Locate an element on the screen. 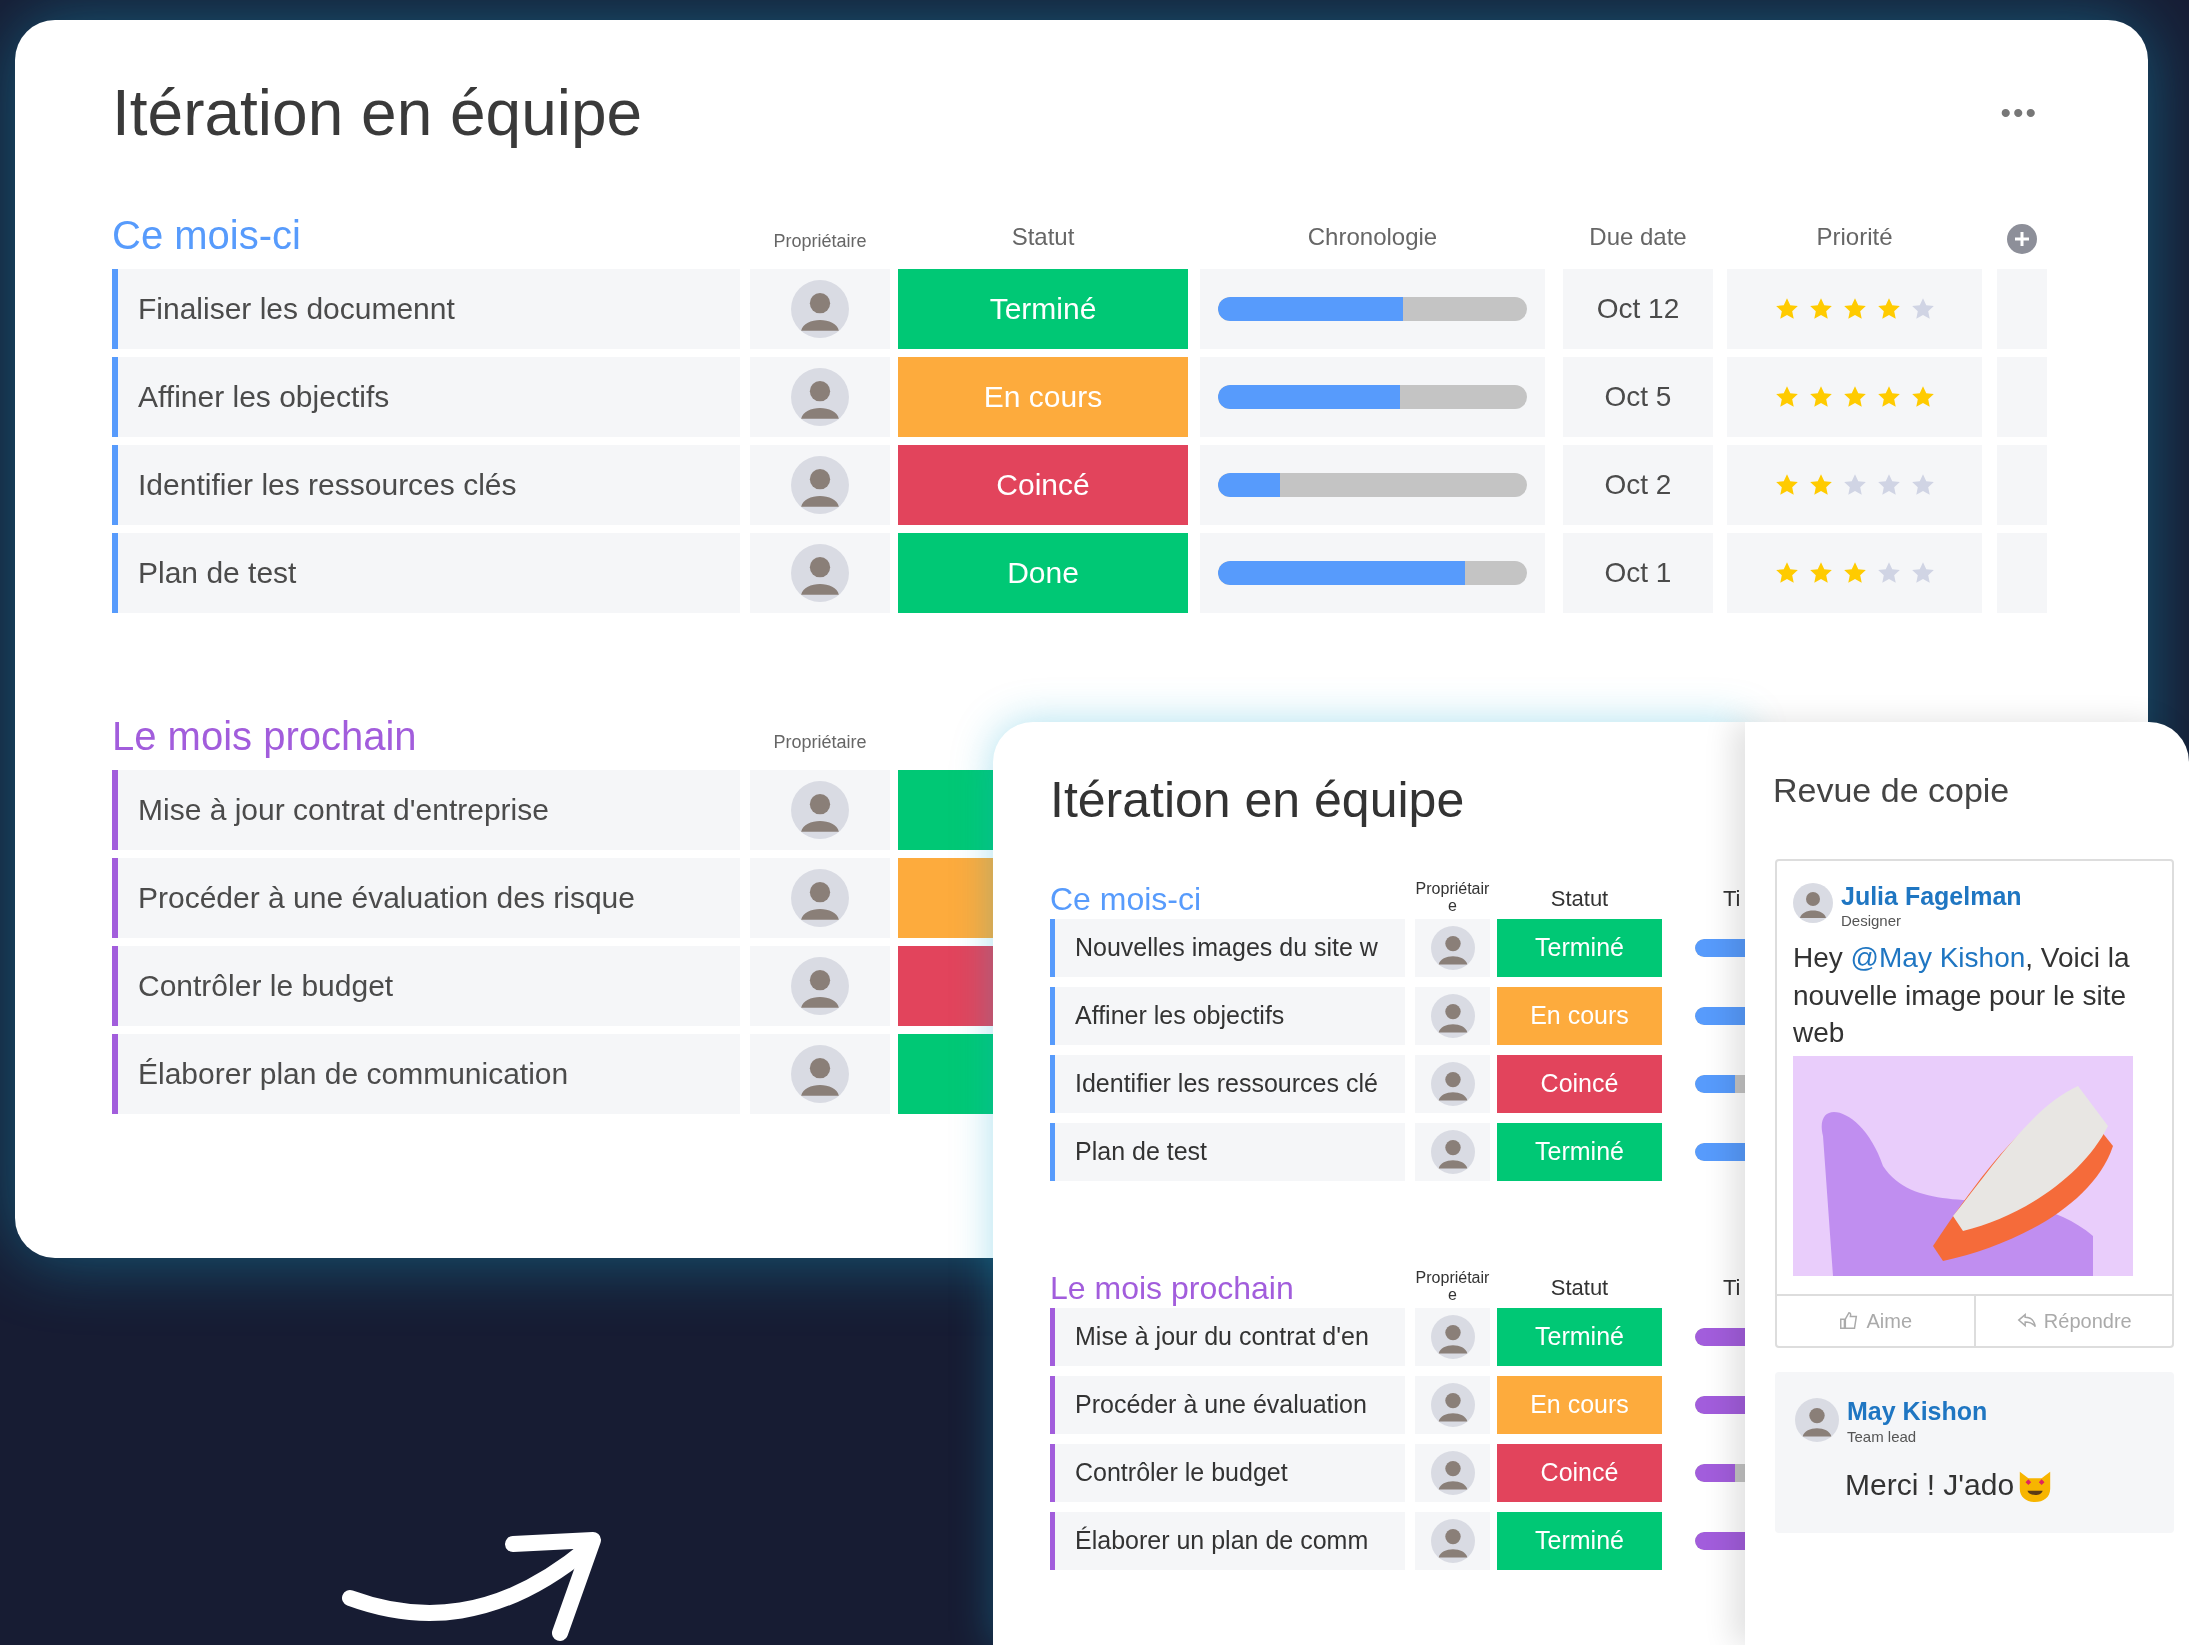 This screenshot has width=2189, height=1645. task-name: Mise à jour du contrat d'en is located at coordinates (1227, 1337).